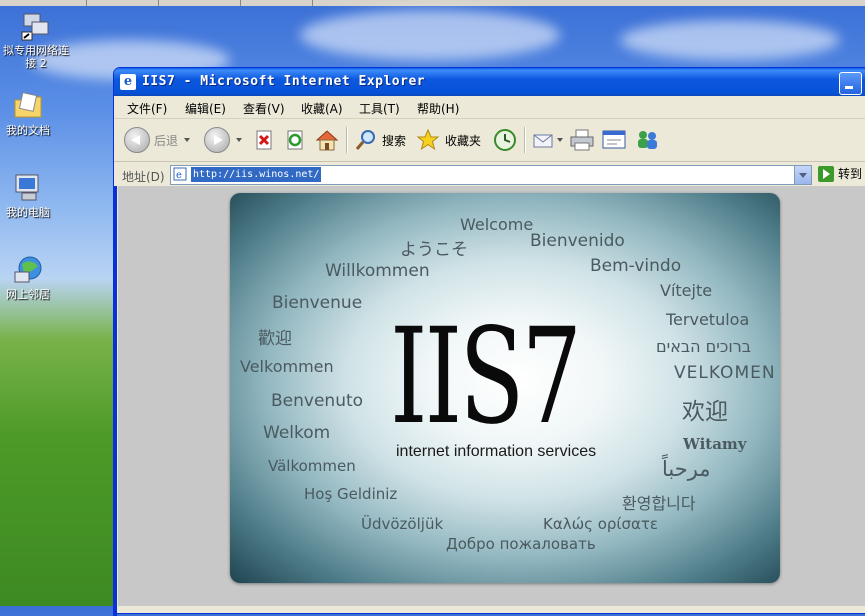  What do you see at coordinates (297, 433) in the screenshot?
I see `greeting-text: Welkom` at bounding box center [297, 433].